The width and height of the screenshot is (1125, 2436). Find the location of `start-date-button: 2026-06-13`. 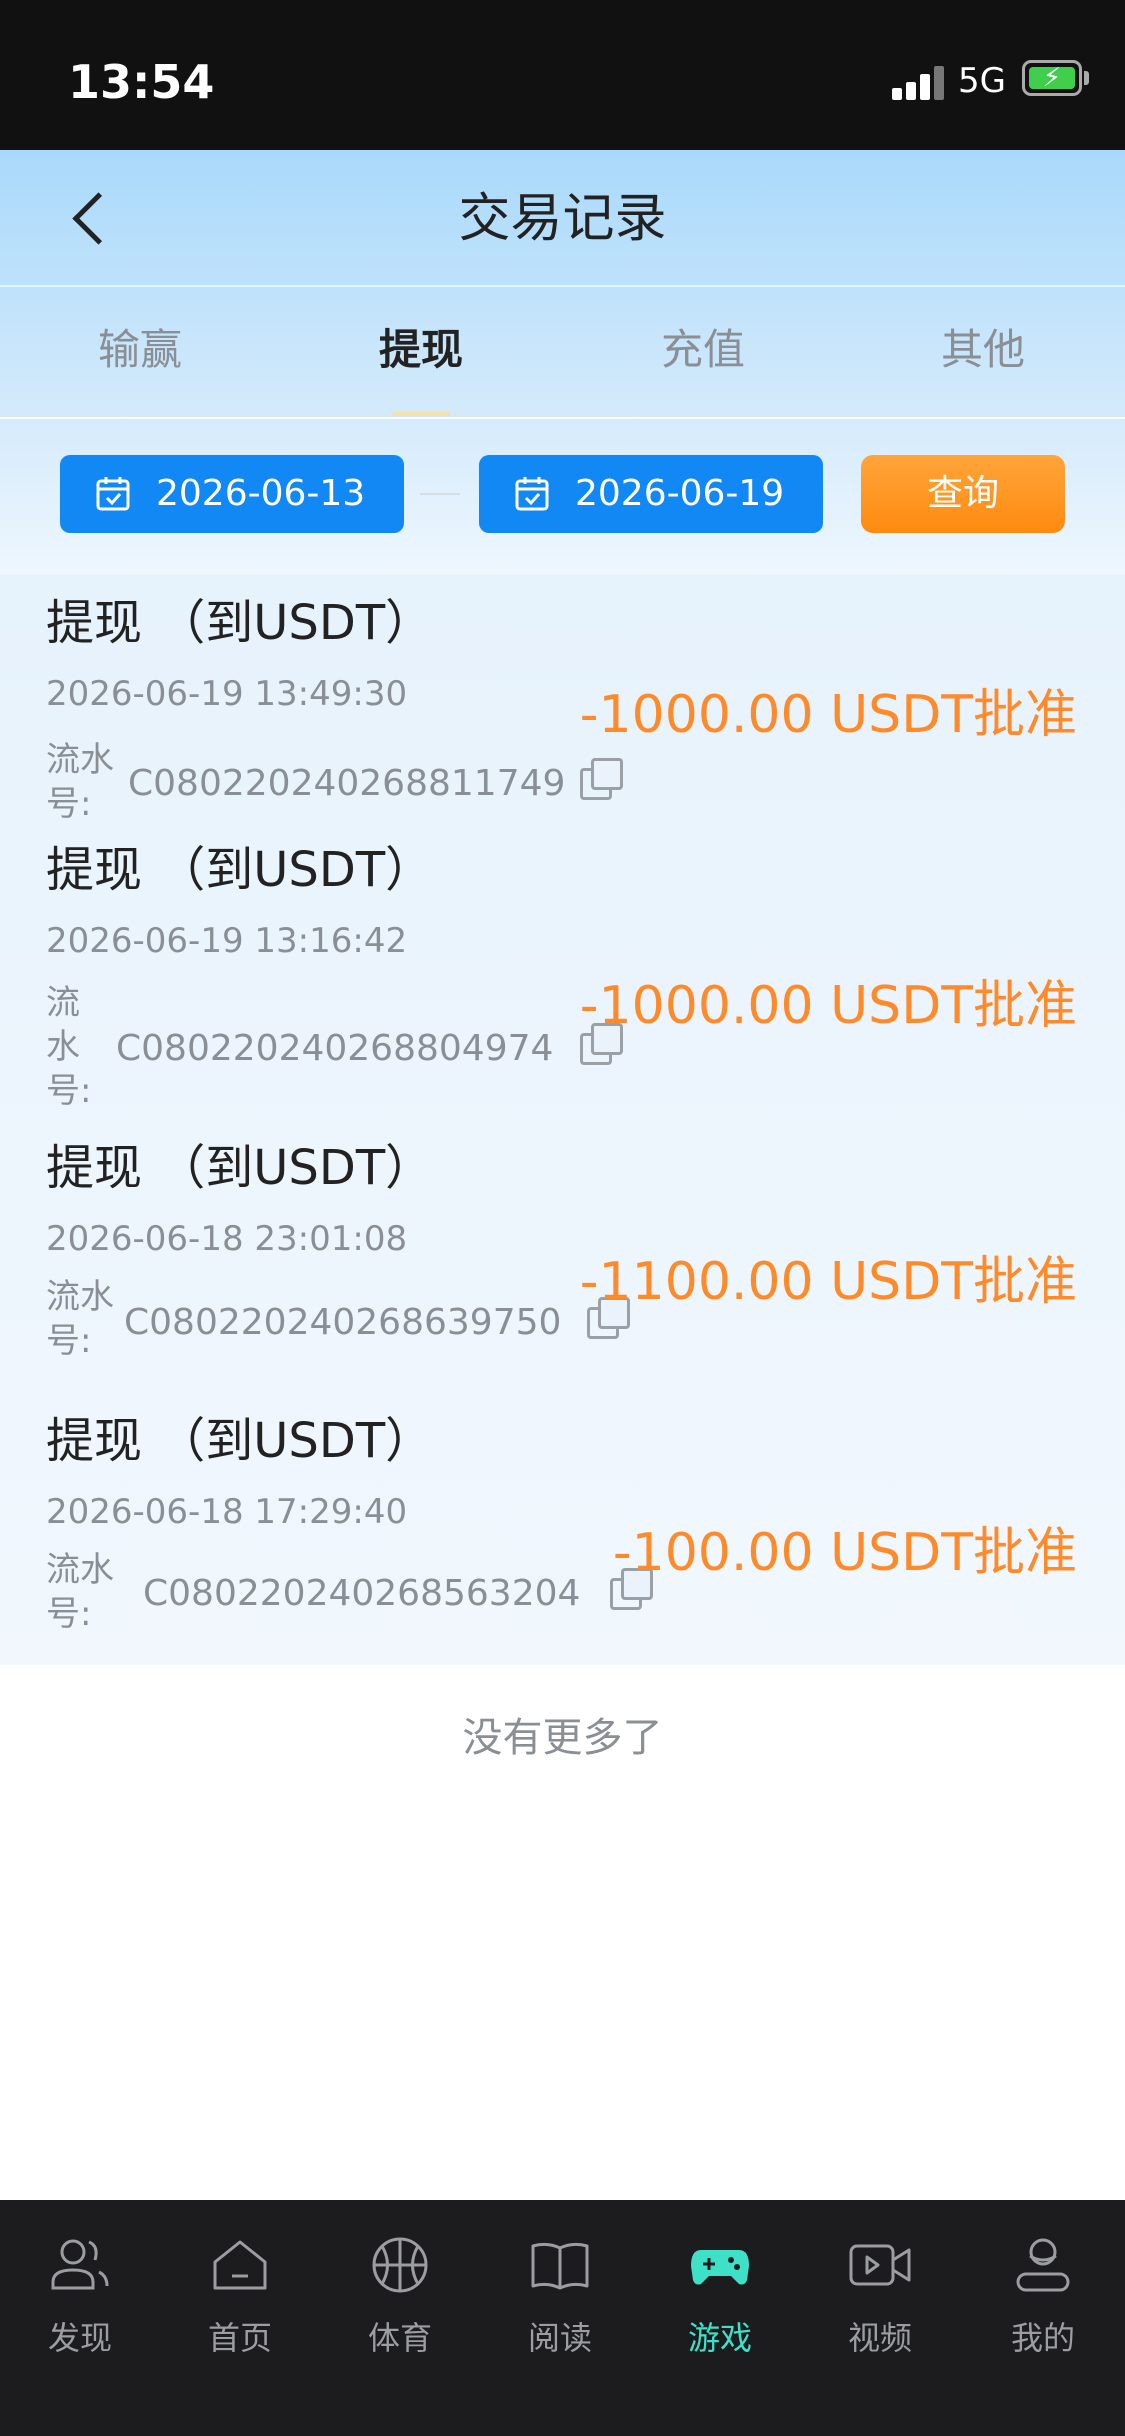

start-date-button: 2026-06-13 is located at coordinates (232, 494).